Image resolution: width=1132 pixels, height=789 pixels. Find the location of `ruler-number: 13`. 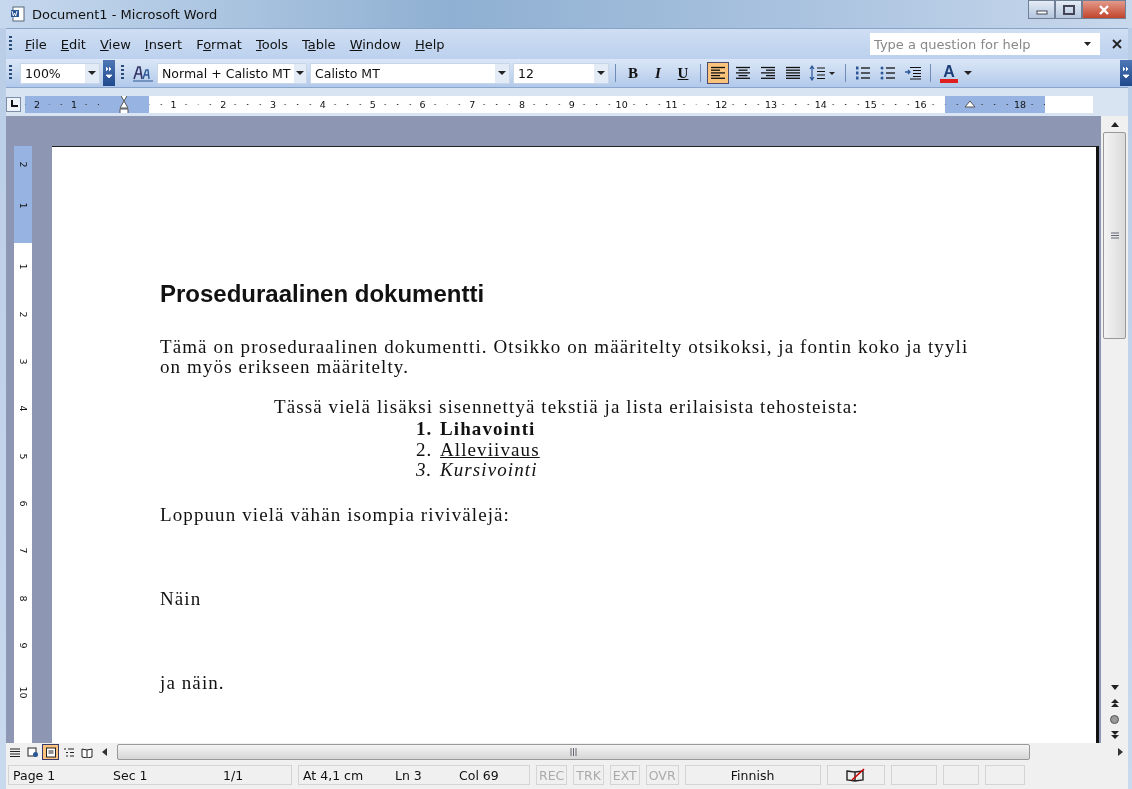

ruler-number: 13 is located at coordinates (771, 104).